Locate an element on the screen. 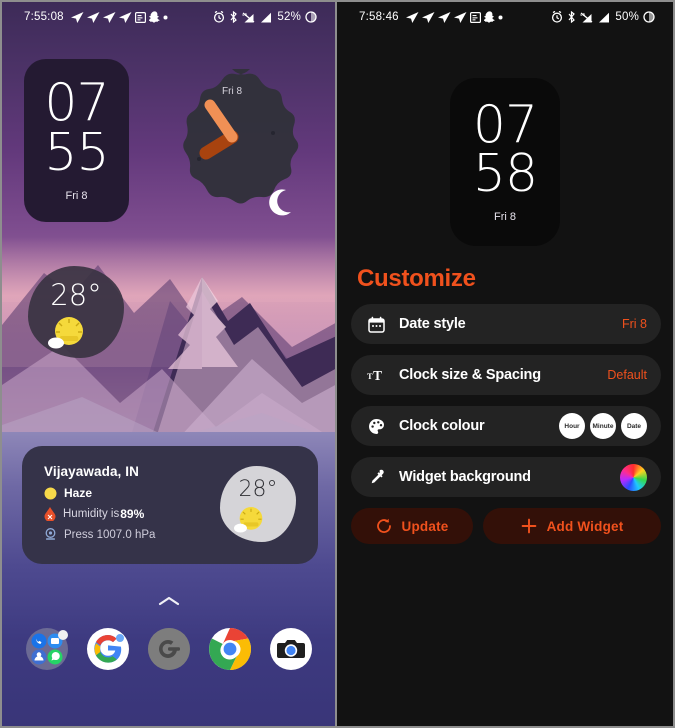 This screenshot has height=728, width=675. dock-item-app-folder is located at coordinates (47, 649).